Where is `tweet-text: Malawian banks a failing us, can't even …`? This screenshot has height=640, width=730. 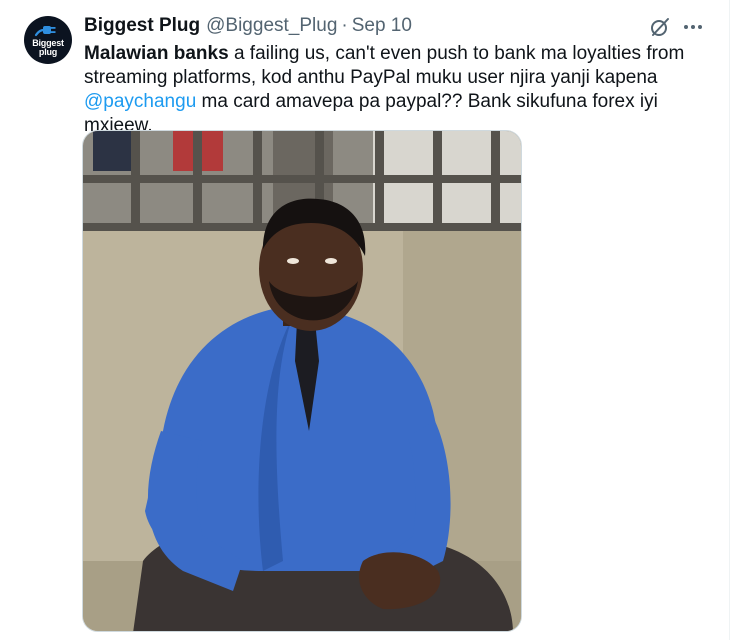 tweet-text: Malawian banks a failing us, can't even … is located at coordinates (399, 90).